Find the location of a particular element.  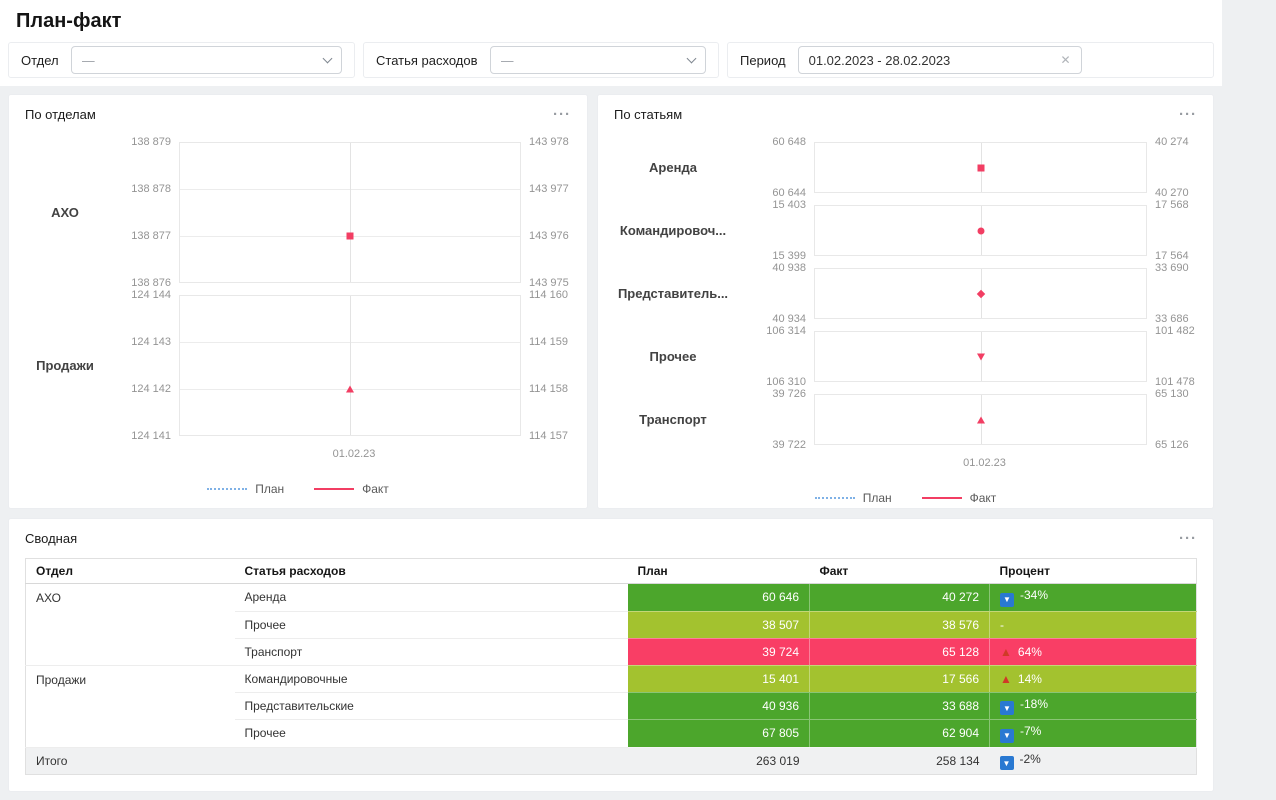

y-axis-tick: 143 977 is located at coordinates (549, 188).